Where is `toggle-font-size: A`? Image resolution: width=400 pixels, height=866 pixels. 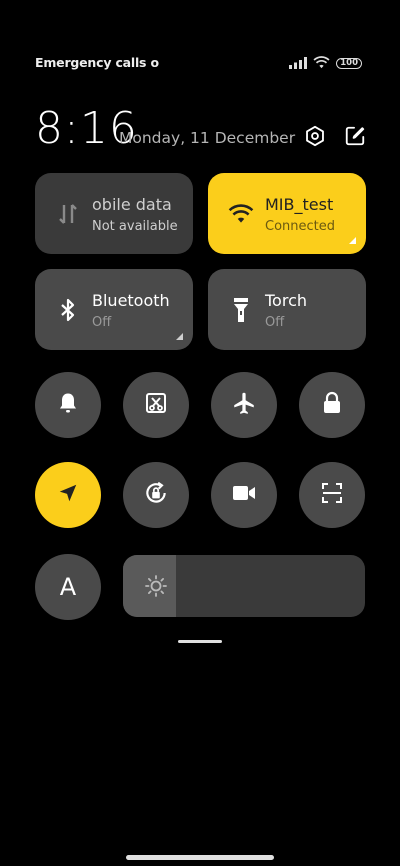
toggle-font-size: A is located at coordinates (68, 587).